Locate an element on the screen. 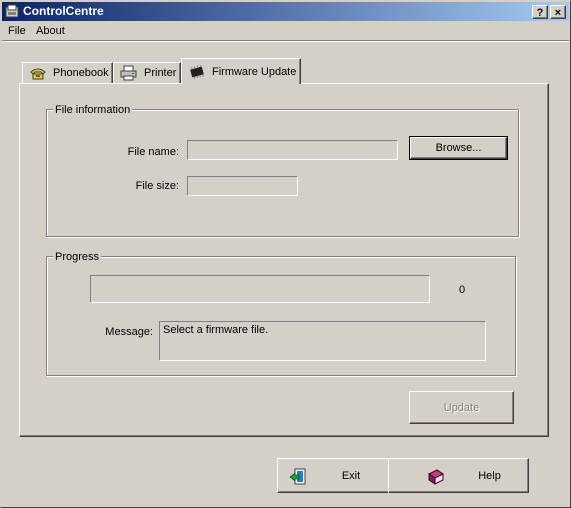 This screenshot has height=508, width=571. file-name-label: File name: is located at coordinates (153, 152).